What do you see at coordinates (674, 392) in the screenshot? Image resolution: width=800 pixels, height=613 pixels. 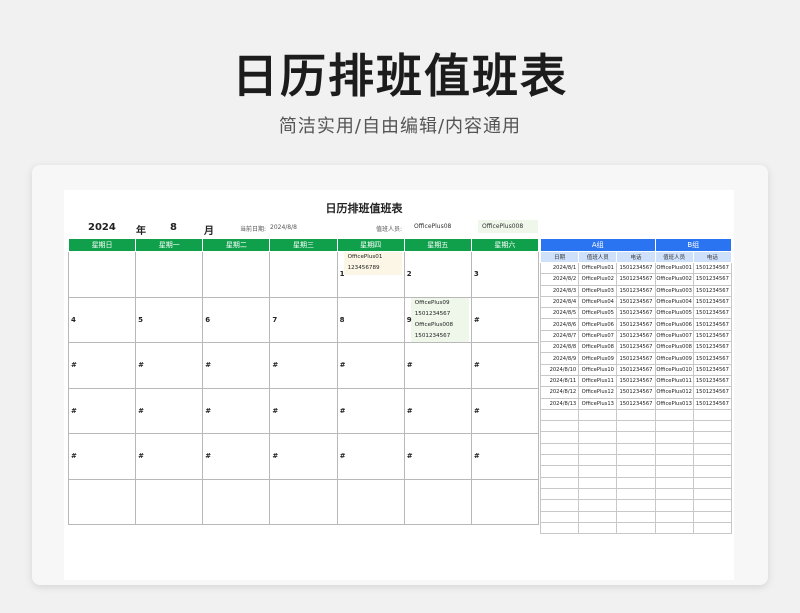 I see `schedule-person-b-cell: OfficePlus012` at bounding box center [674, 392].